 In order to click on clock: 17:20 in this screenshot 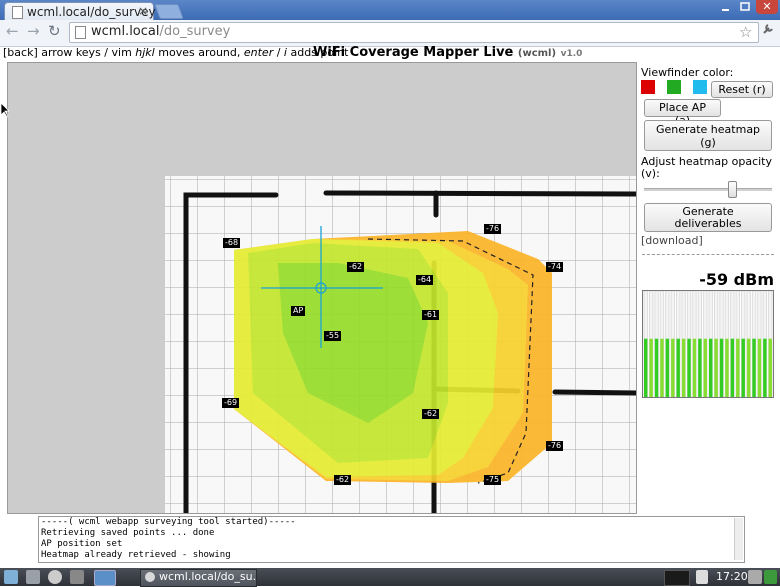, I will do `click(732, 576)`.